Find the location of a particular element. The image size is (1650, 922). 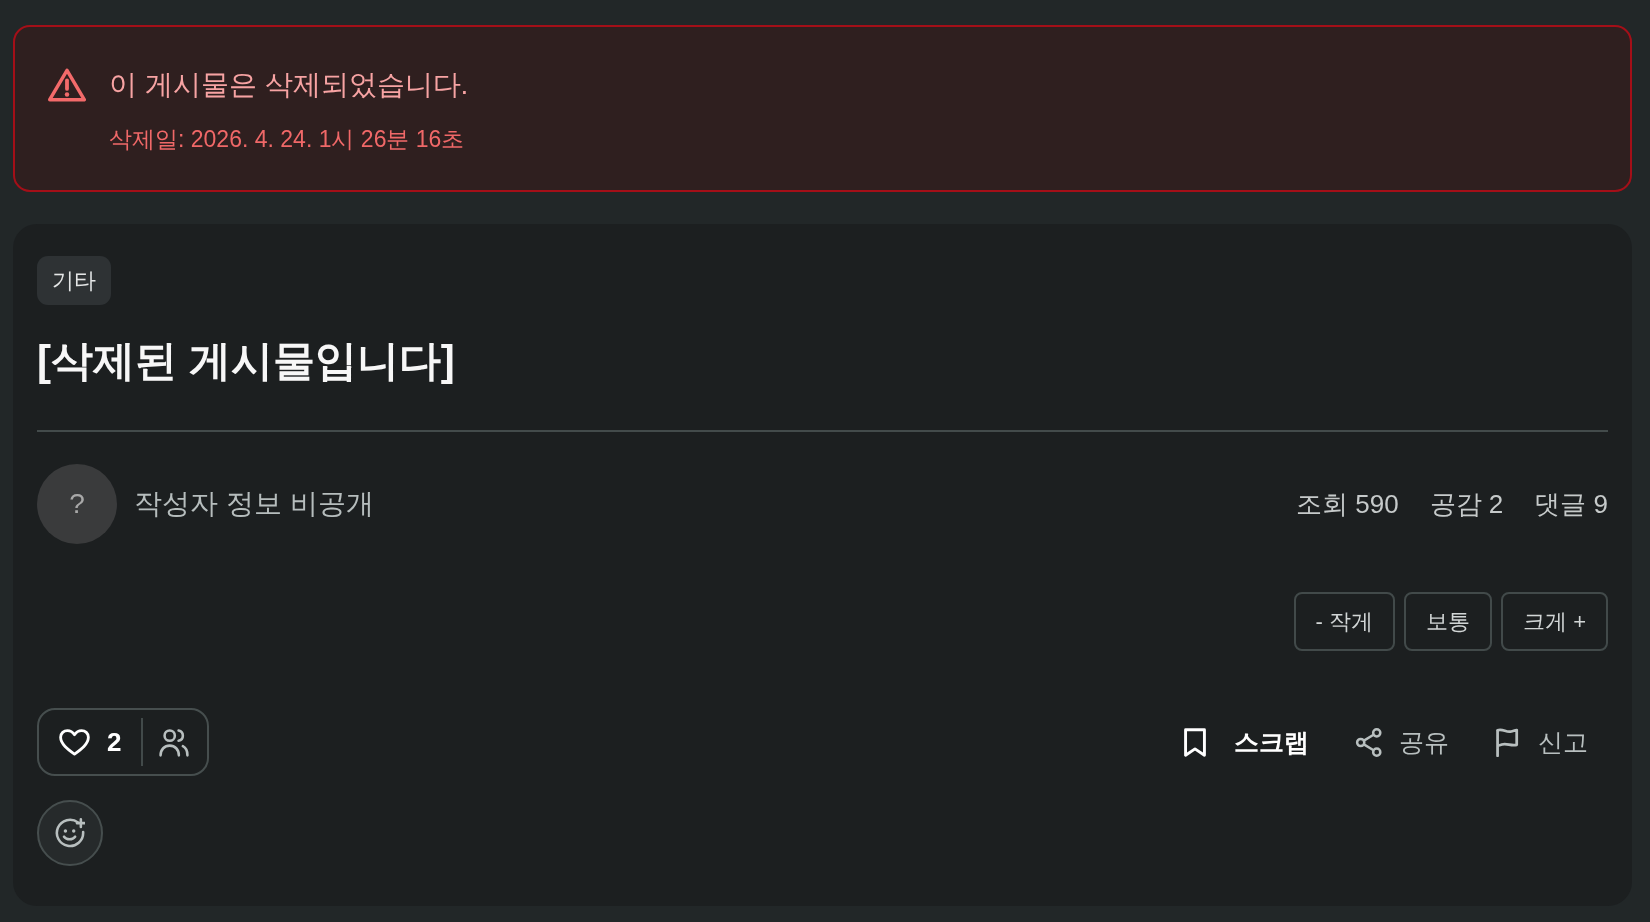

like-button: 2 is located at coordinates (90, 742).